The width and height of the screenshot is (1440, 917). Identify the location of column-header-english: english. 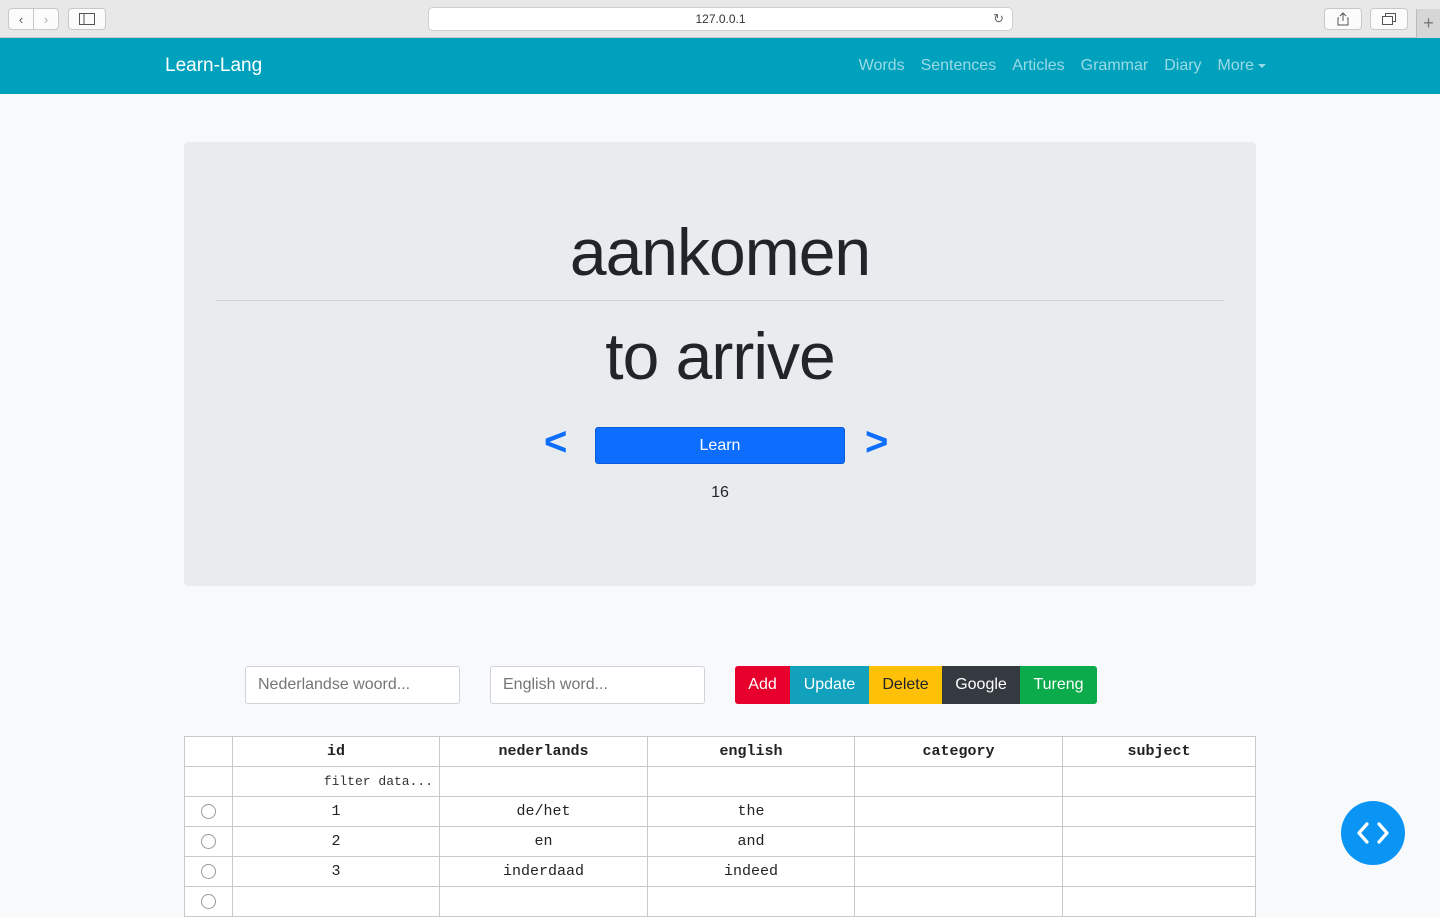
(751, 751).